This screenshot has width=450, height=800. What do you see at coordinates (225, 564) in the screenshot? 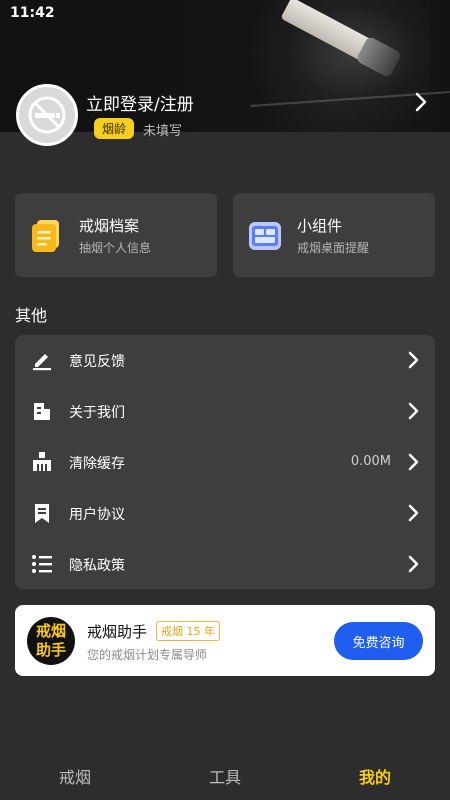
I see `menu-item-privacy-policy: 隐私政策` at bounding box center [225, 564].